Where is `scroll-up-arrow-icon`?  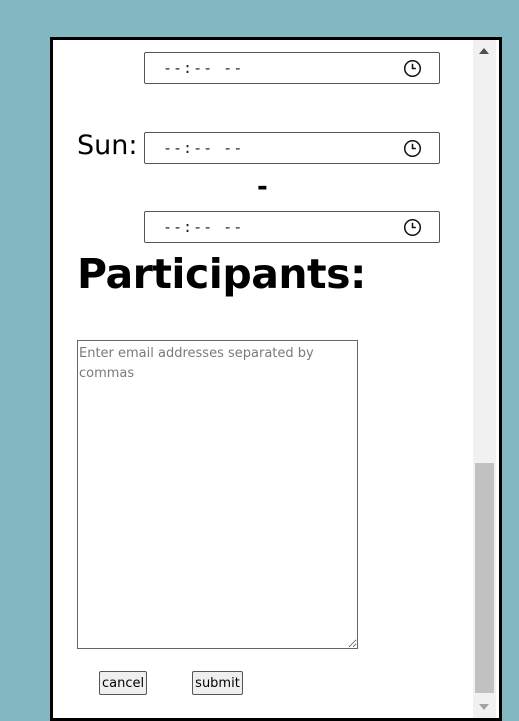 scroll-up-arrow-icon is located at coordinates (484, 51).